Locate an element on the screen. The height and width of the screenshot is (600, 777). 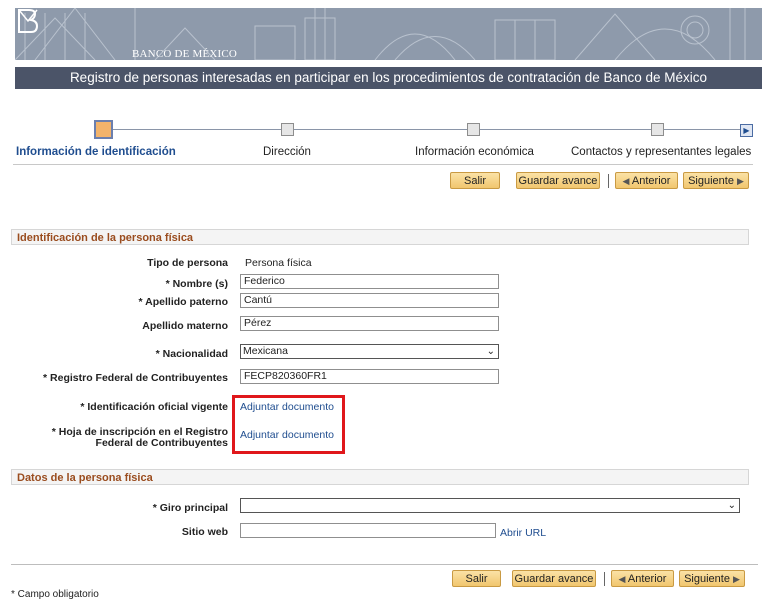
previous-button-top: ◀ Anterior is located at coordinates (646, 180).